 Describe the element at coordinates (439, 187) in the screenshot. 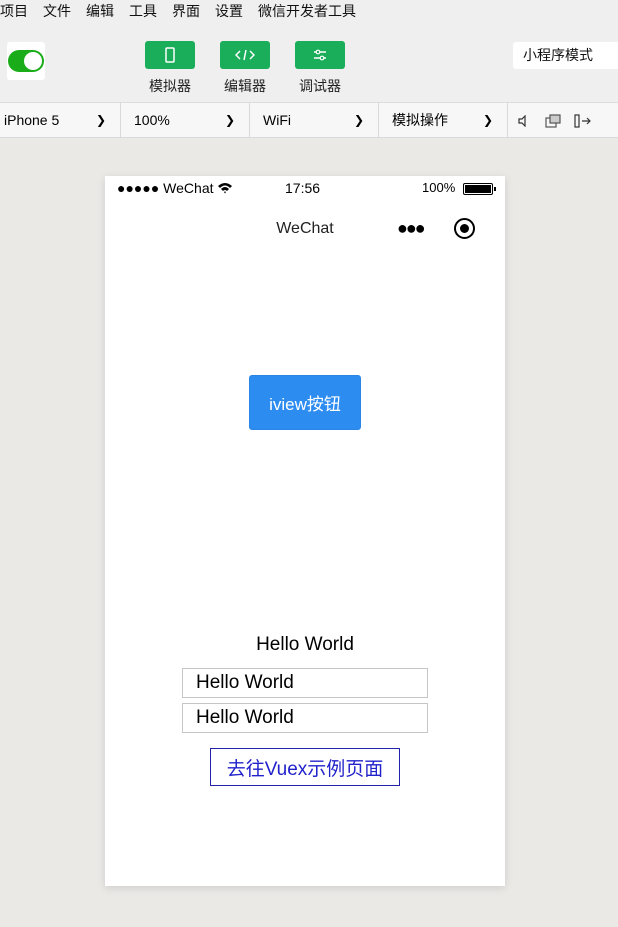

I see `battery-percent: 100%` at that location.